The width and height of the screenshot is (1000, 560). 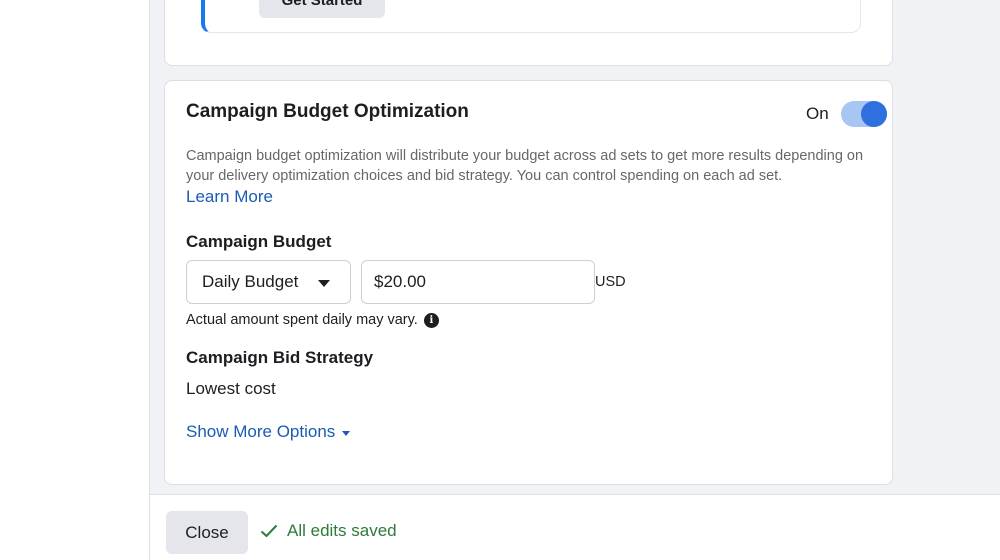 I want to click on show-more-label: Show More Options, so click(x=261, y=431).